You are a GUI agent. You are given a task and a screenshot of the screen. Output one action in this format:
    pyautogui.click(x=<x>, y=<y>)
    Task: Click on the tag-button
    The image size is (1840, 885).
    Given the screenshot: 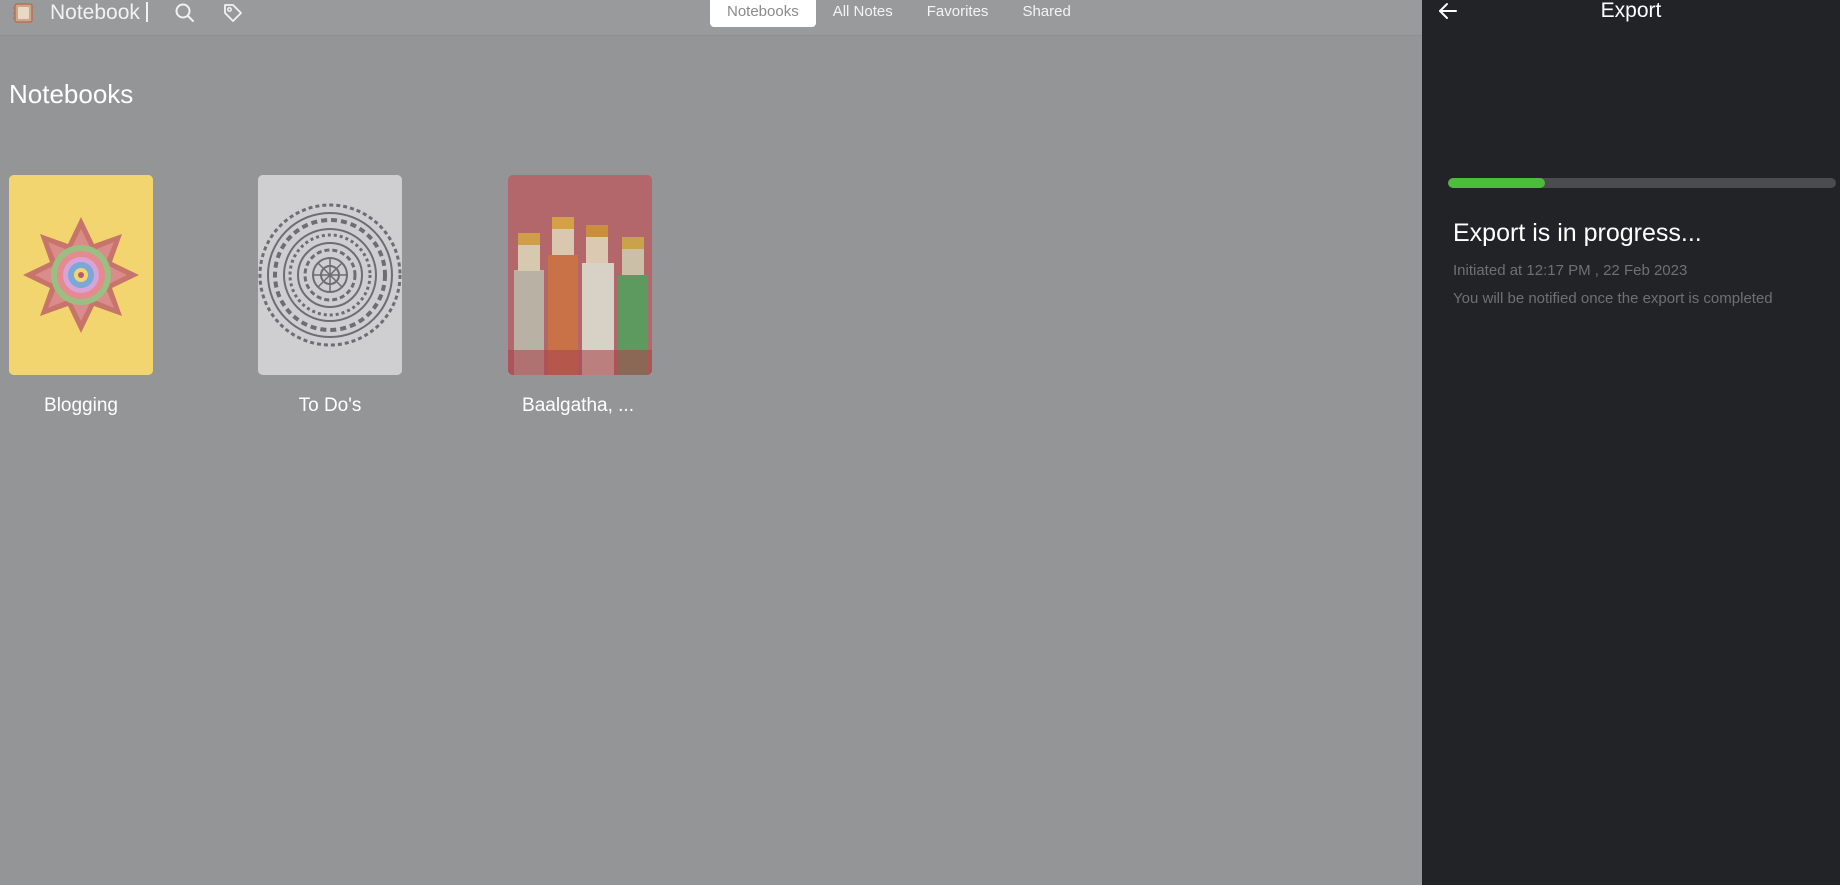 What is the action you would take?
    pyautogui.click(x=233, y=13)
    